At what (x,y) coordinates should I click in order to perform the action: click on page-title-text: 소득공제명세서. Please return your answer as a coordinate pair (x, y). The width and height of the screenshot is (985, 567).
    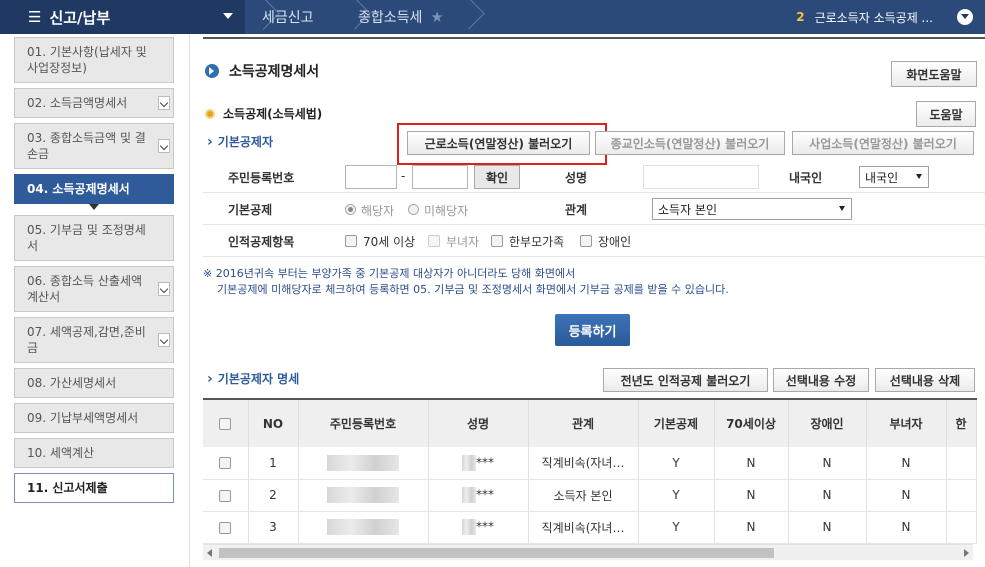
    Looking at the image, I should click on (274, 72).